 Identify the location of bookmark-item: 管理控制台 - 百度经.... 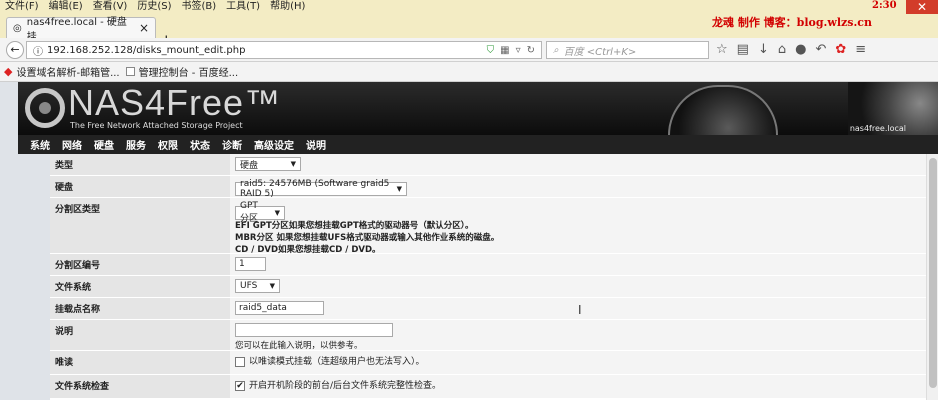
(182, 71).